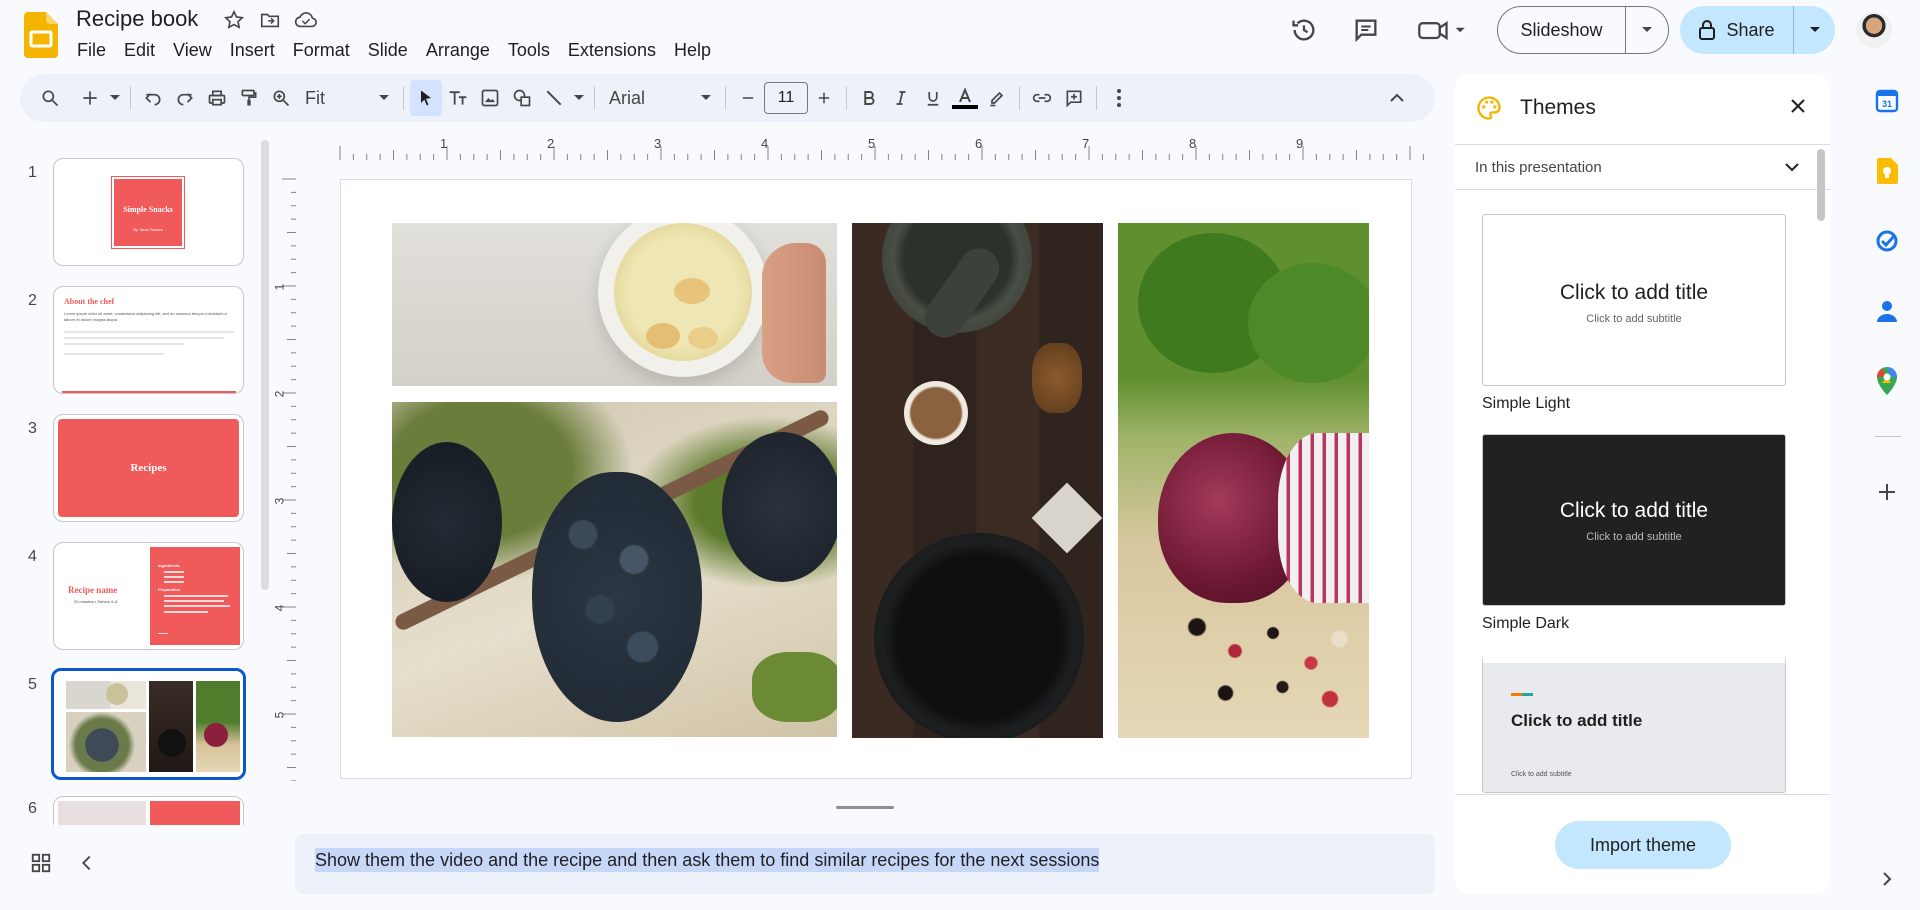 This screenshot has height=910, width=1920. Describe the element at coordinates (901, 98) in the screenshot. I see `italic-icon` at that location.